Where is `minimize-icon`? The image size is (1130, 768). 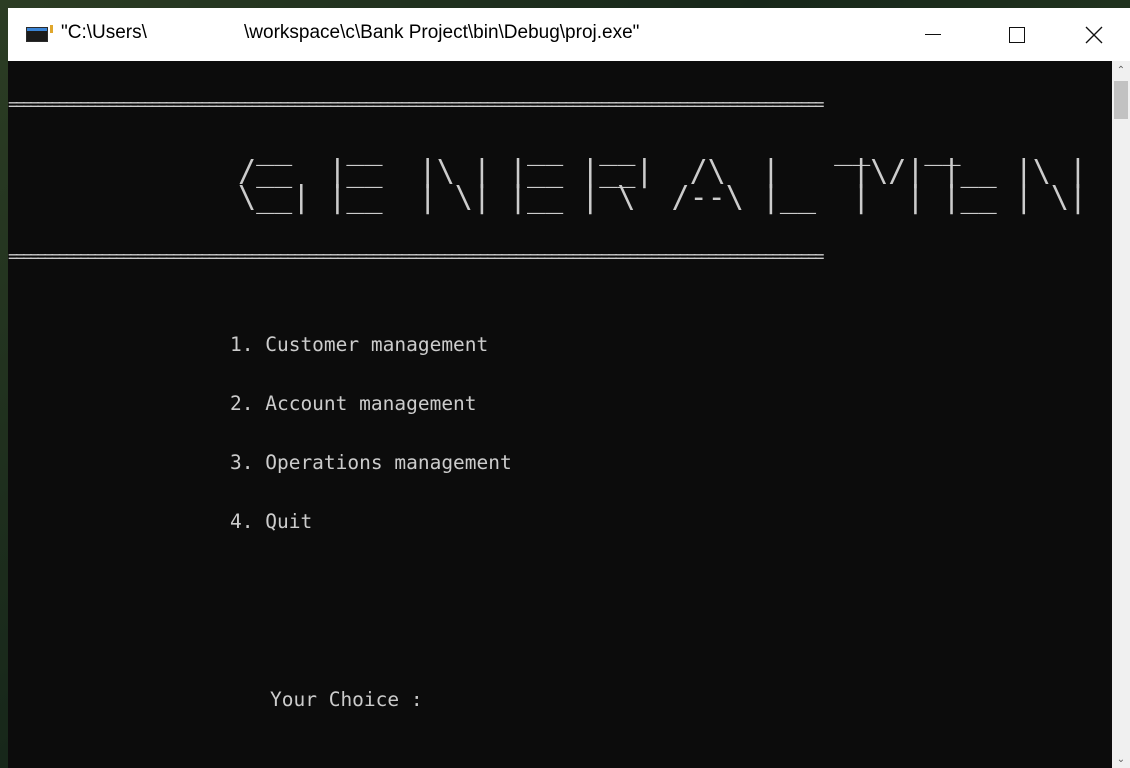 minimize-icon is located at coordinates (933, 34).